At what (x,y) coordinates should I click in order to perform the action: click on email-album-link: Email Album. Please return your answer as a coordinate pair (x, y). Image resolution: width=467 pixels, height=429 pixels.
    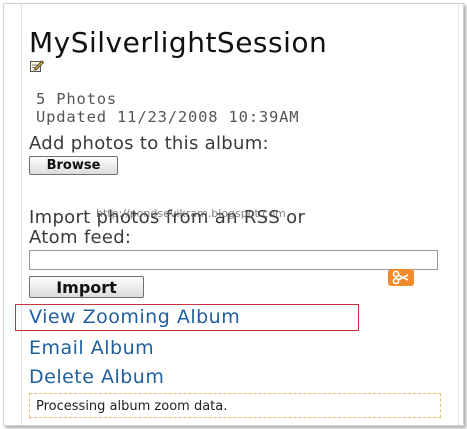
    Looking at the image, I should click on (91, 348).